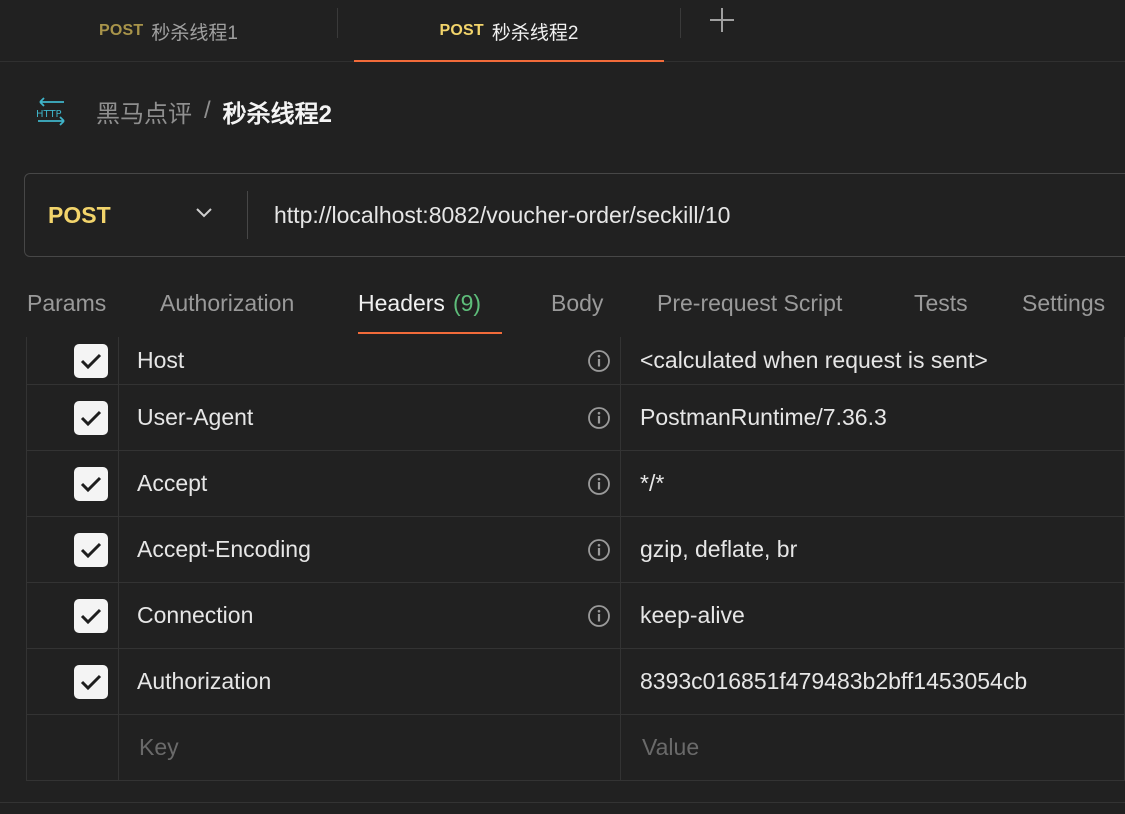 This screenshot has width=1125, height=814. Describe the element at coordinates (49, 114) in the screenshot. I see `svg-text: HTTP` at that location.